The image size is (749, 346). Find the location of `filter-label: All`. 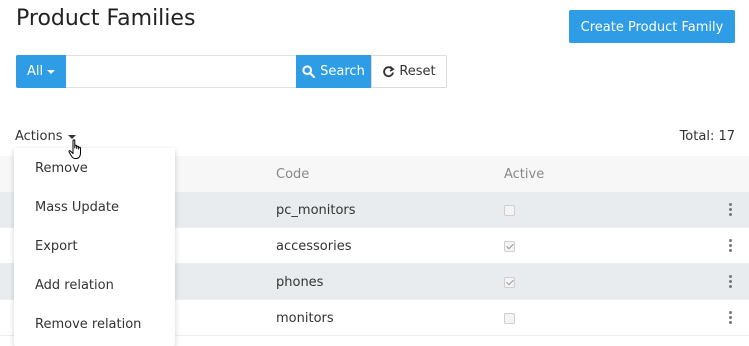

filter-label: All is located at coordinates (35, 71).